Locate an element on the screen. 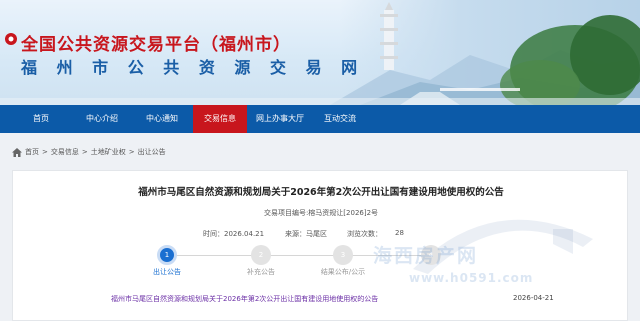  view-count: 28 is located at coordinates (399, 233).